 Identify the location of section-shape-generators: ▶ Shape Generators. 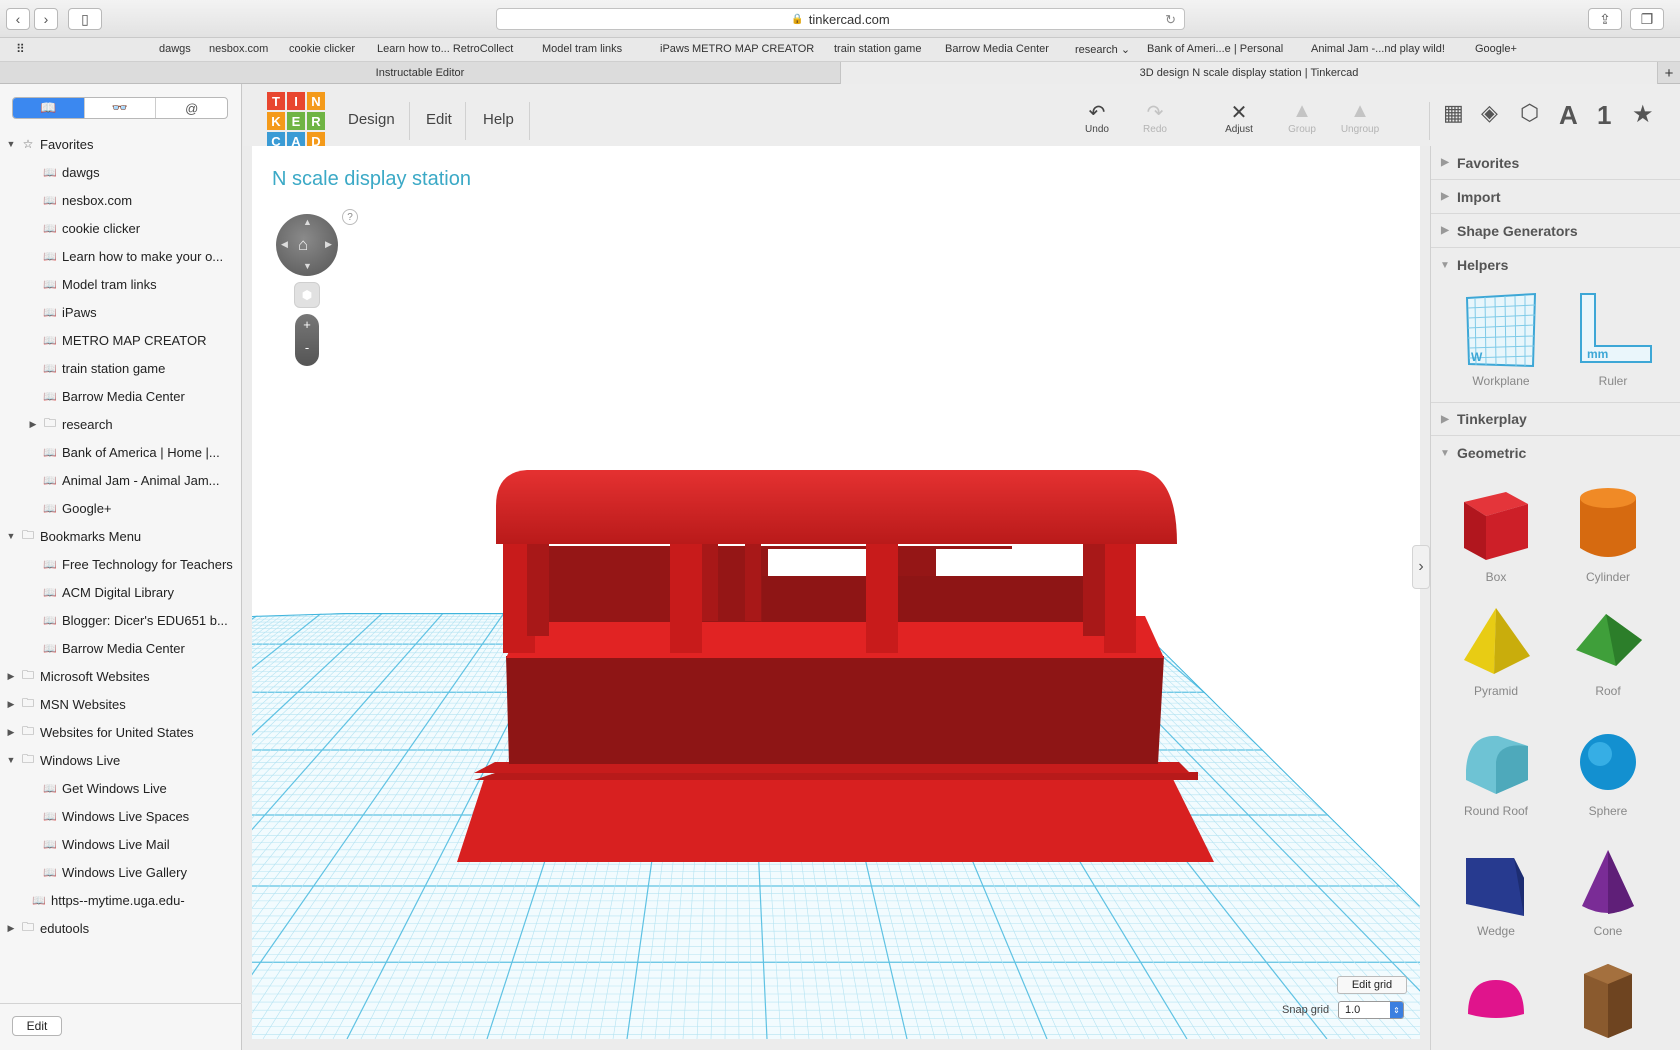
(1555, 231).